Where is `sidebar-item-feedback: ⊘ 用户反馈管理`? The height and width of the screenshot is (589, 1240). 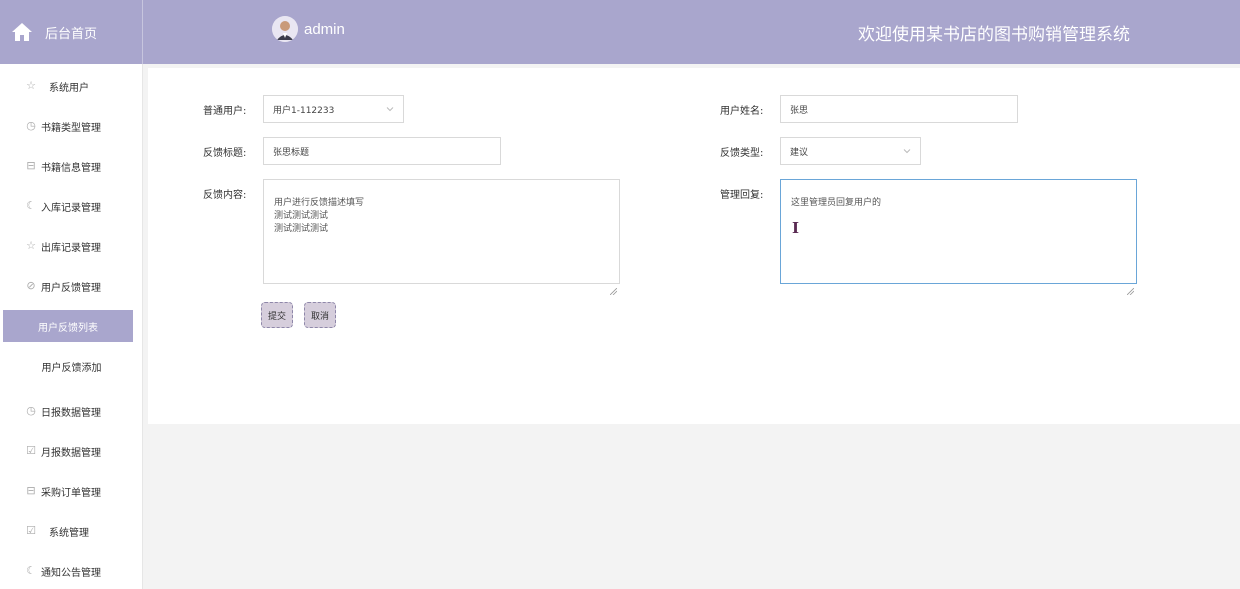 sidebar-item-feedback: ⊘ 用户反馈管理 is located at coordinates (71, 286).